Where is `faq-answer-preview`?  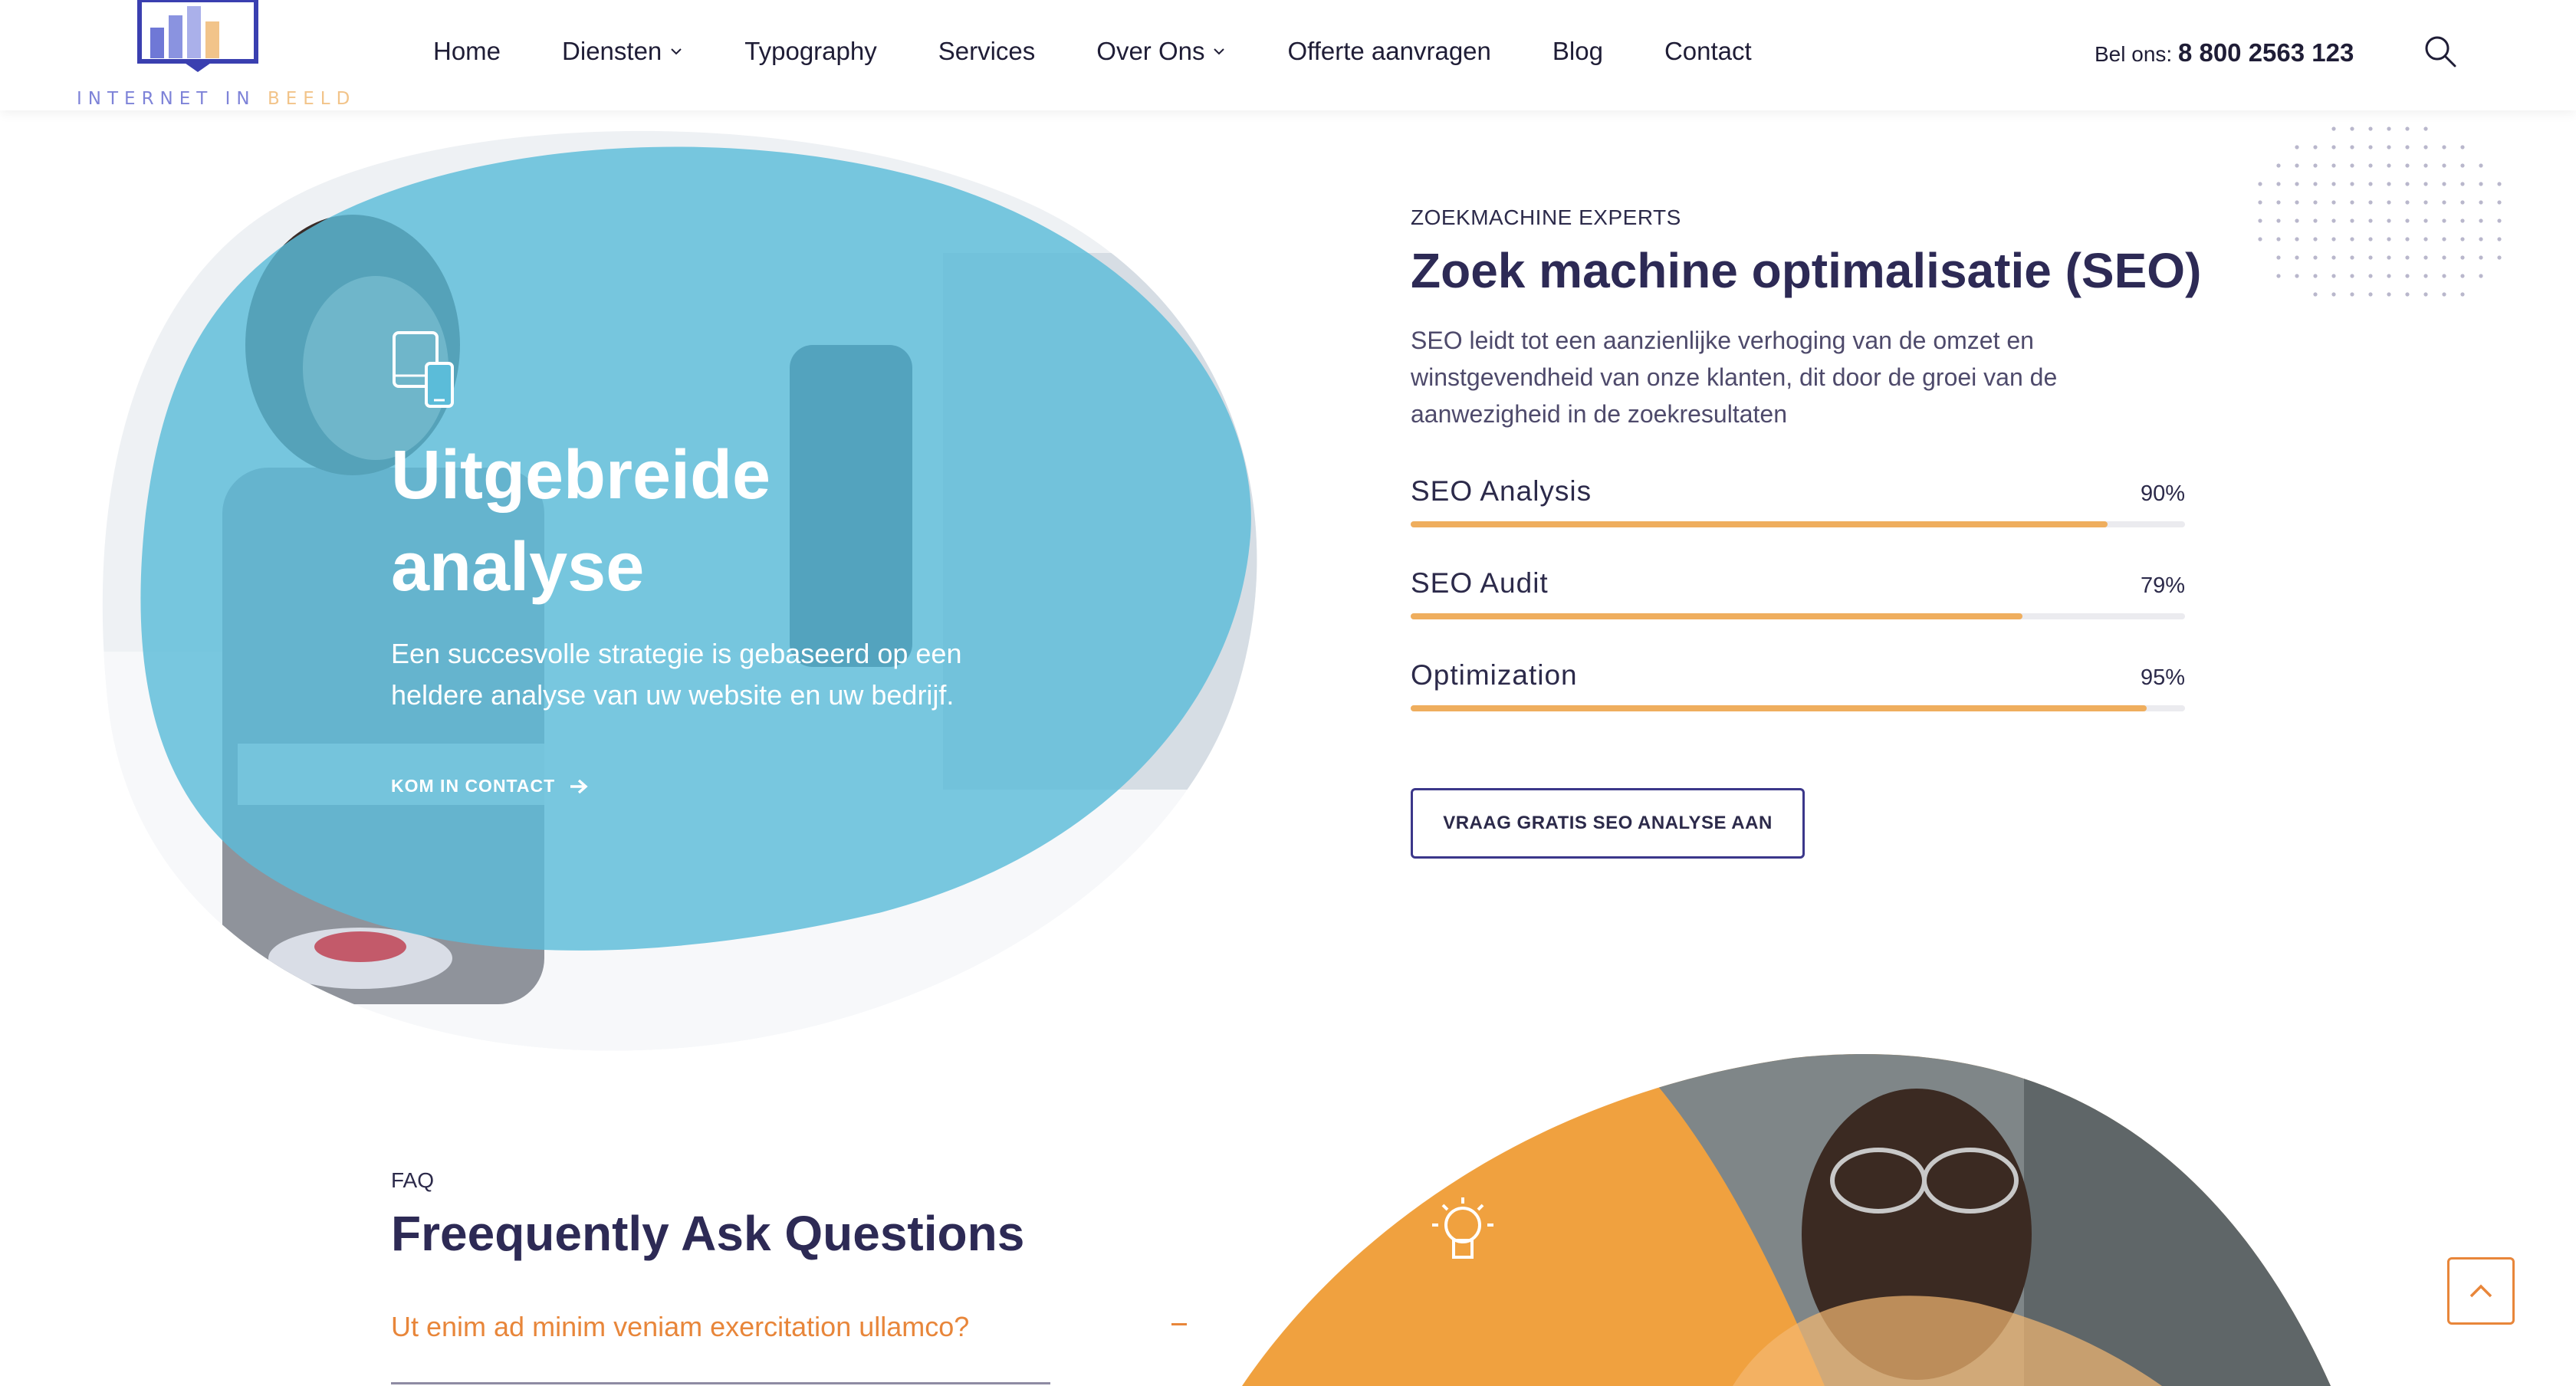
faq-answer-preview is located at coordinates (721, 1383).